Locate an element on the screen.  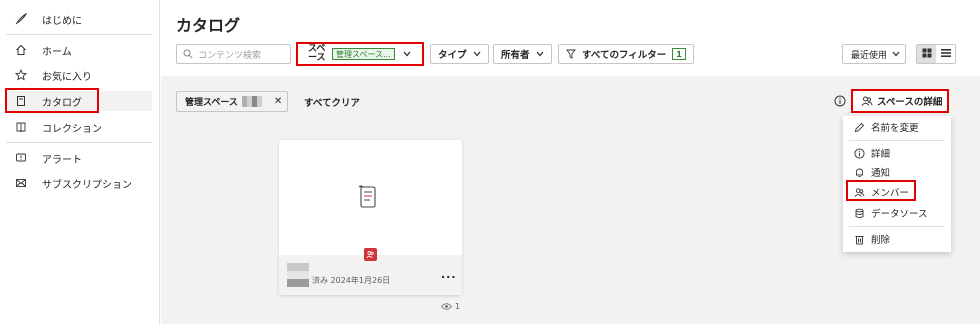
sidebar-item-alerts: アラート is located at coordinates (79, 158).